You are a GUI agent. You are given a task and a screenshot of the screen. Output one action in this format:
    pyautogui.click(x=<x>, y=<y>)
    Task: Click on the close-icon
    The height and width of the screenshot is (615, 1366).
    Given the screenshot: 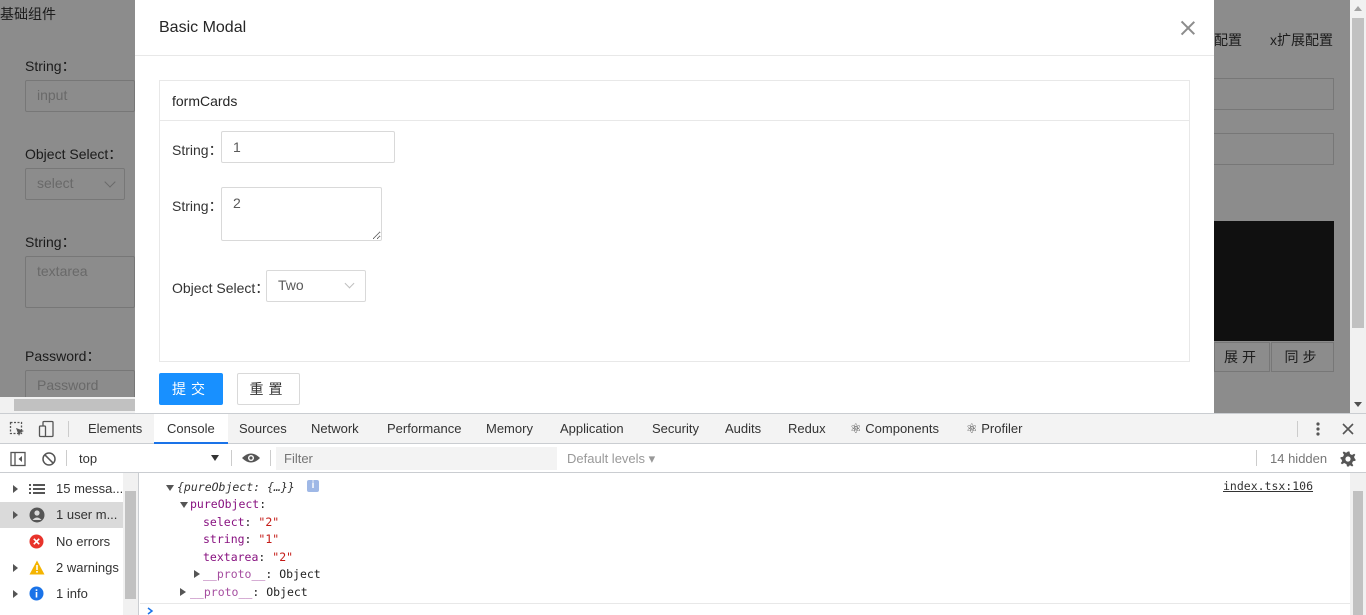 What is the action you would take?
    pyautogui.click(x=1188, y=28)
    